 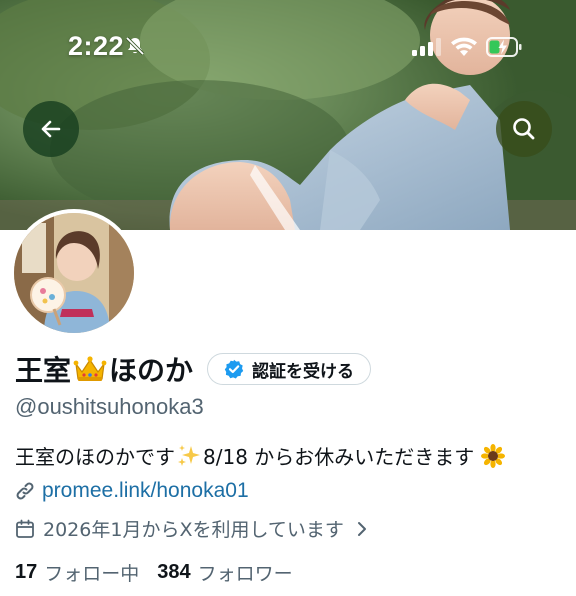 I want to click on join-date-row: 2026年1月からXを利用しています, so click(x=191, y=528).